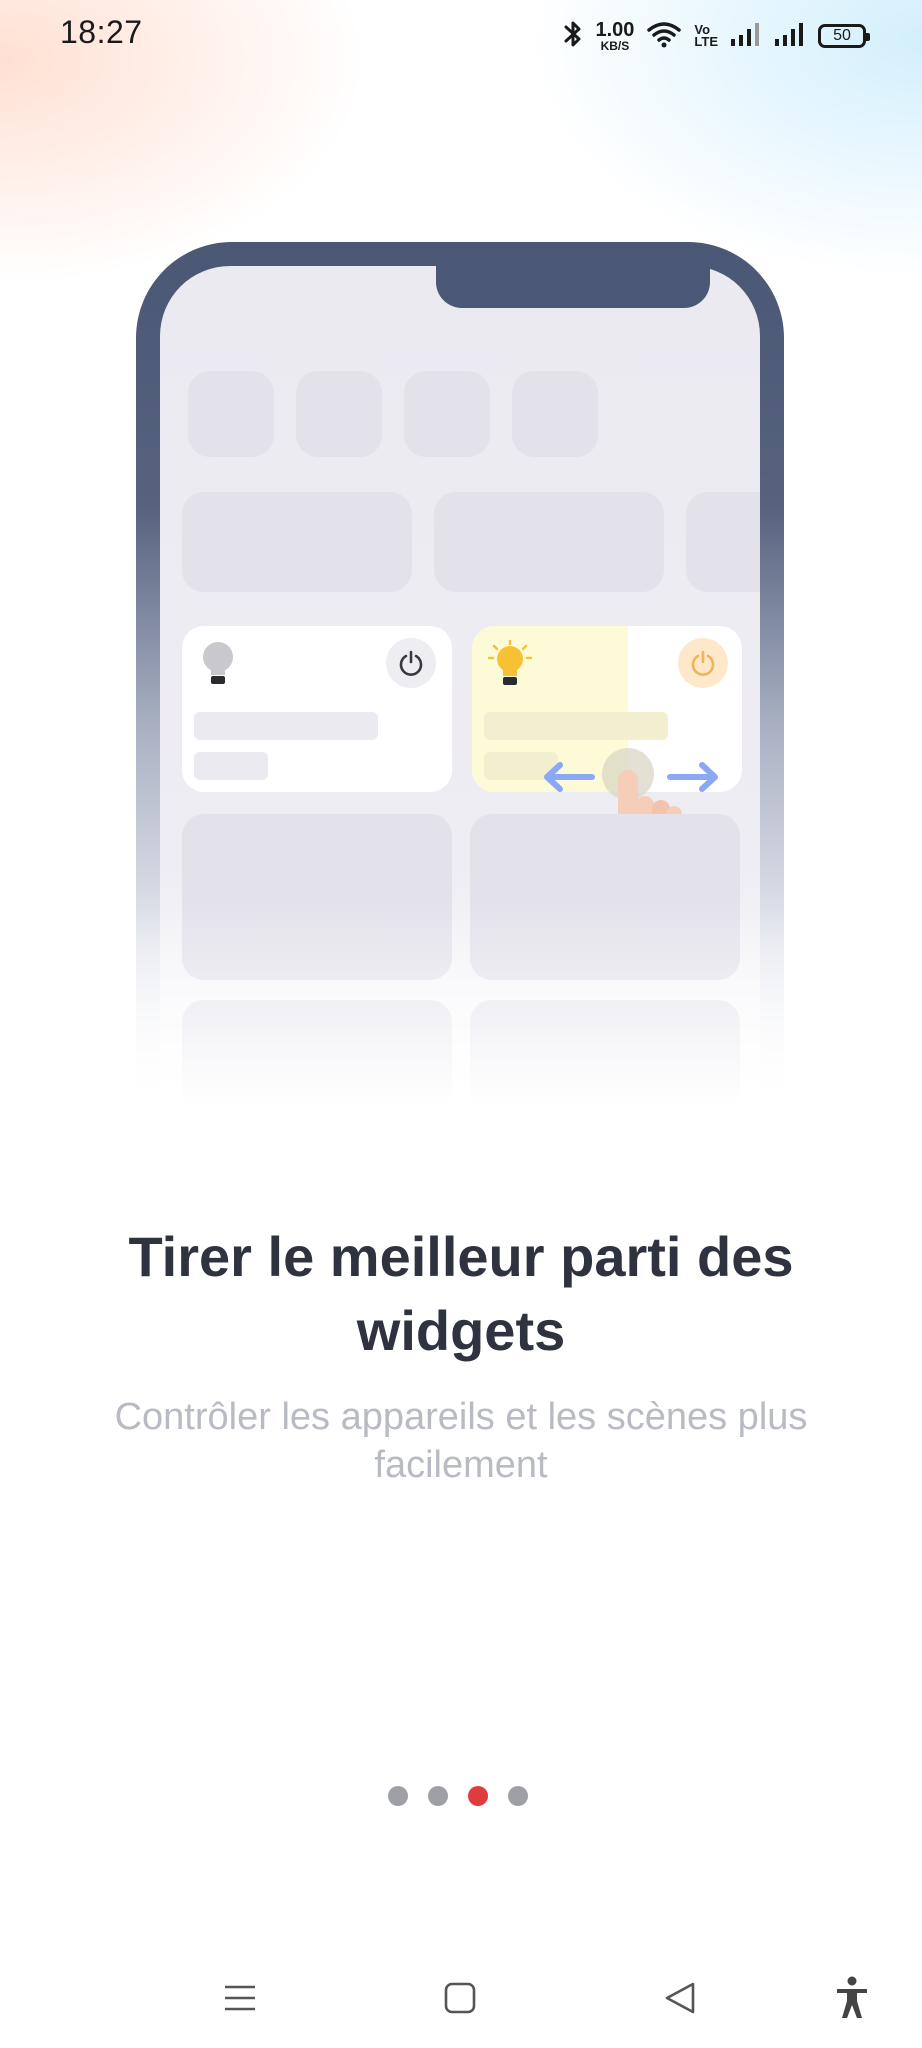 The width and height of the screenshot is (922, 2048). I want to click on arrow-left-icon, so click(569, 779).